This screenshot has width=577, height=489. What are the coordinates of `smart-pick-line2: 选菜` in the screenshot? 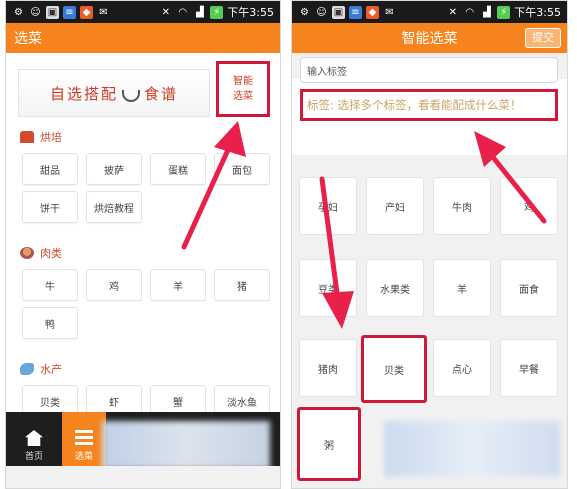 It's located at (243, 96).